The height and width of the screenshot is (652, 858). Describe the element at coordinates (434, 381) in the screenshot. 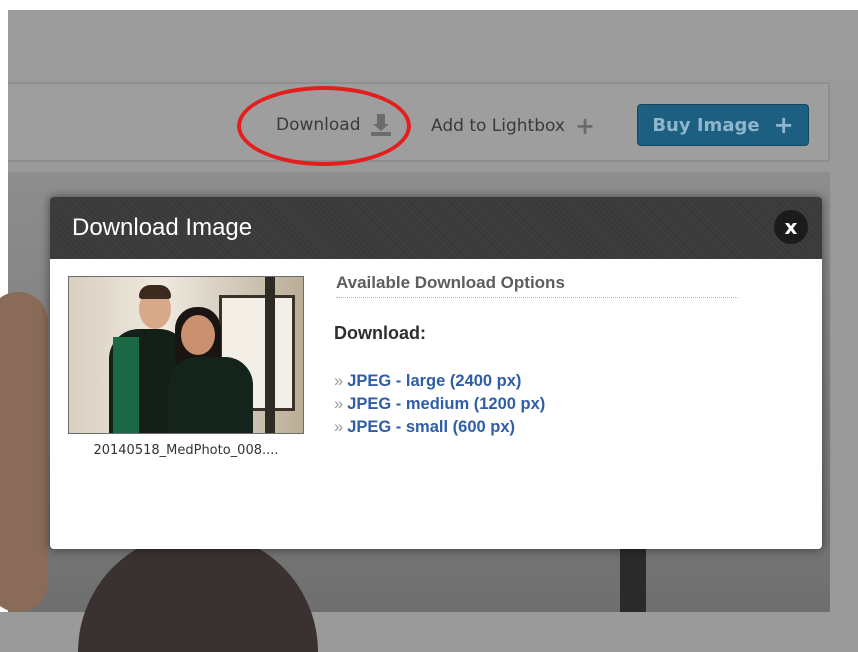

I see `option-label: JPEG - large (2400 px)` at that location.